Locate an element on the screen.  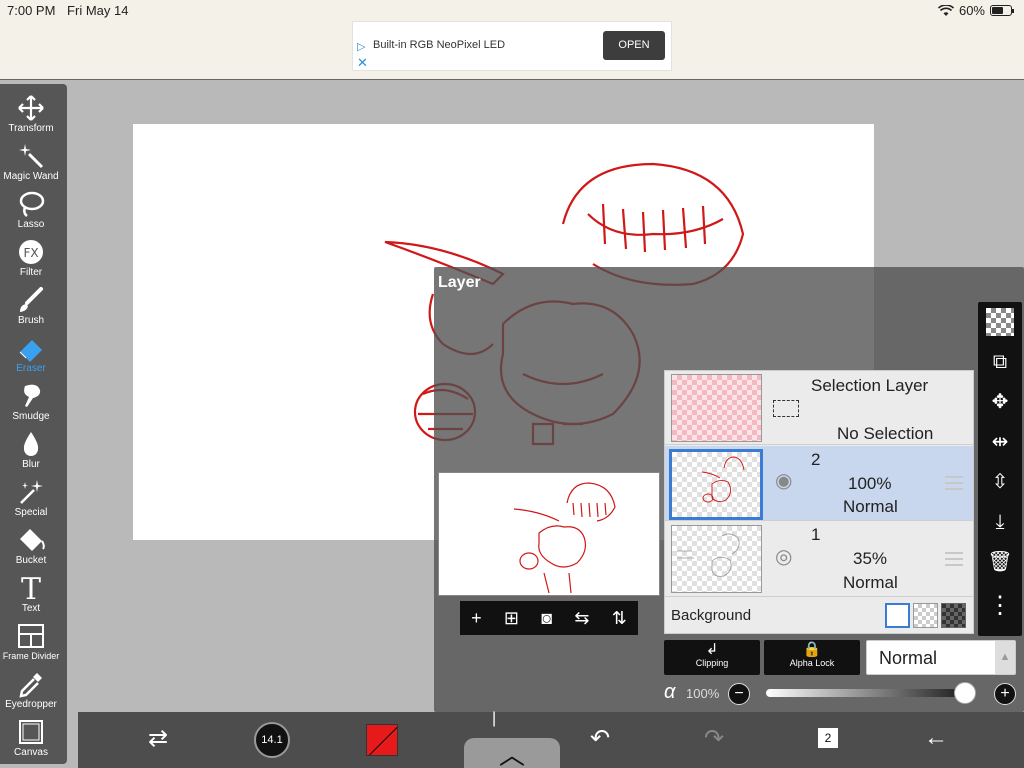
bucket-icon is located at coordinates (32, 540).